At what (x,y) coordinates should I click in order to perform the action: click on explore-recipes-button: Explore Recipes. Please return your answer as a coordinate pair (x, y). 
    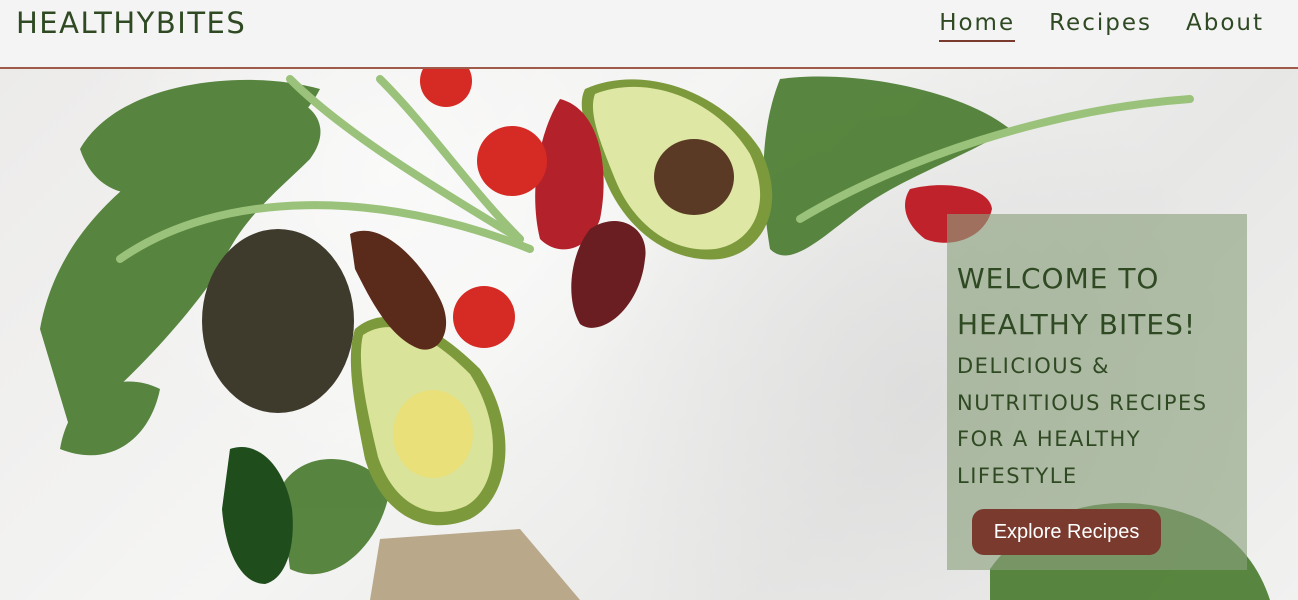
    Looking at the image, I should click on (1066, 532).